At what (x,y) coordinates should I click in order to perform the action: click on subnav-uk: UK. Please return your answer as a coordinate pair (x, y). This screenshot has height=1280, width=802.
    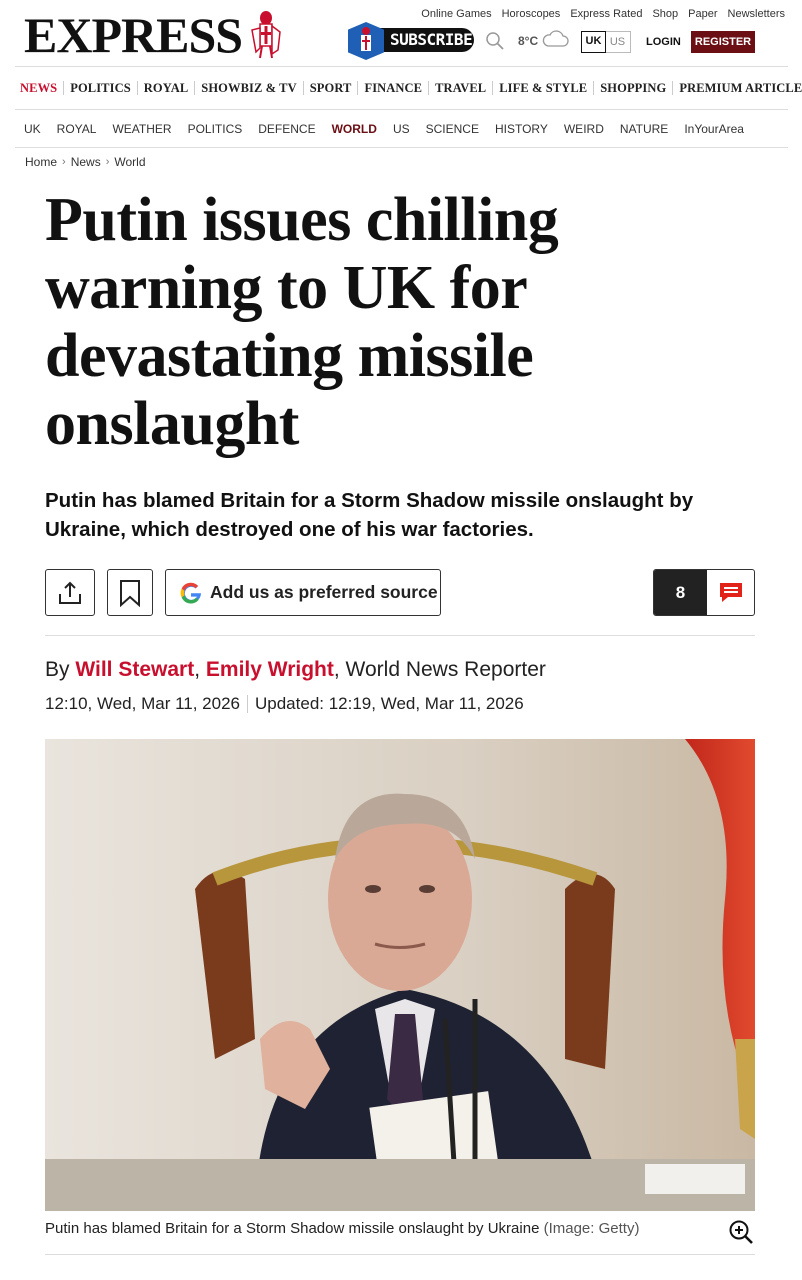
    Looking at the image, I should click on (32, 129).